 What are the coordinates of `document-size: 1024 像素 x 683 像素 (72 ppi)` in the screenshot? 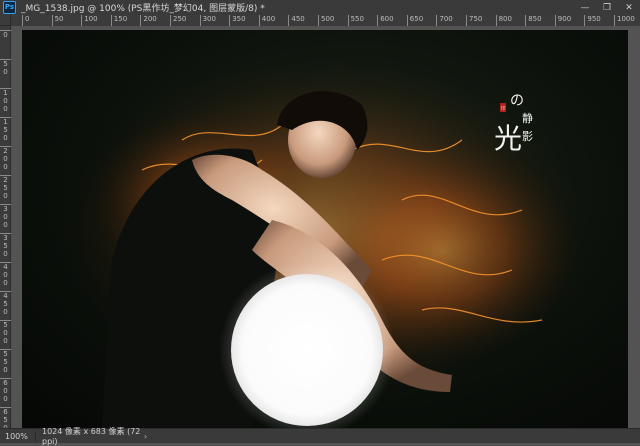 It's located at (91, 436).